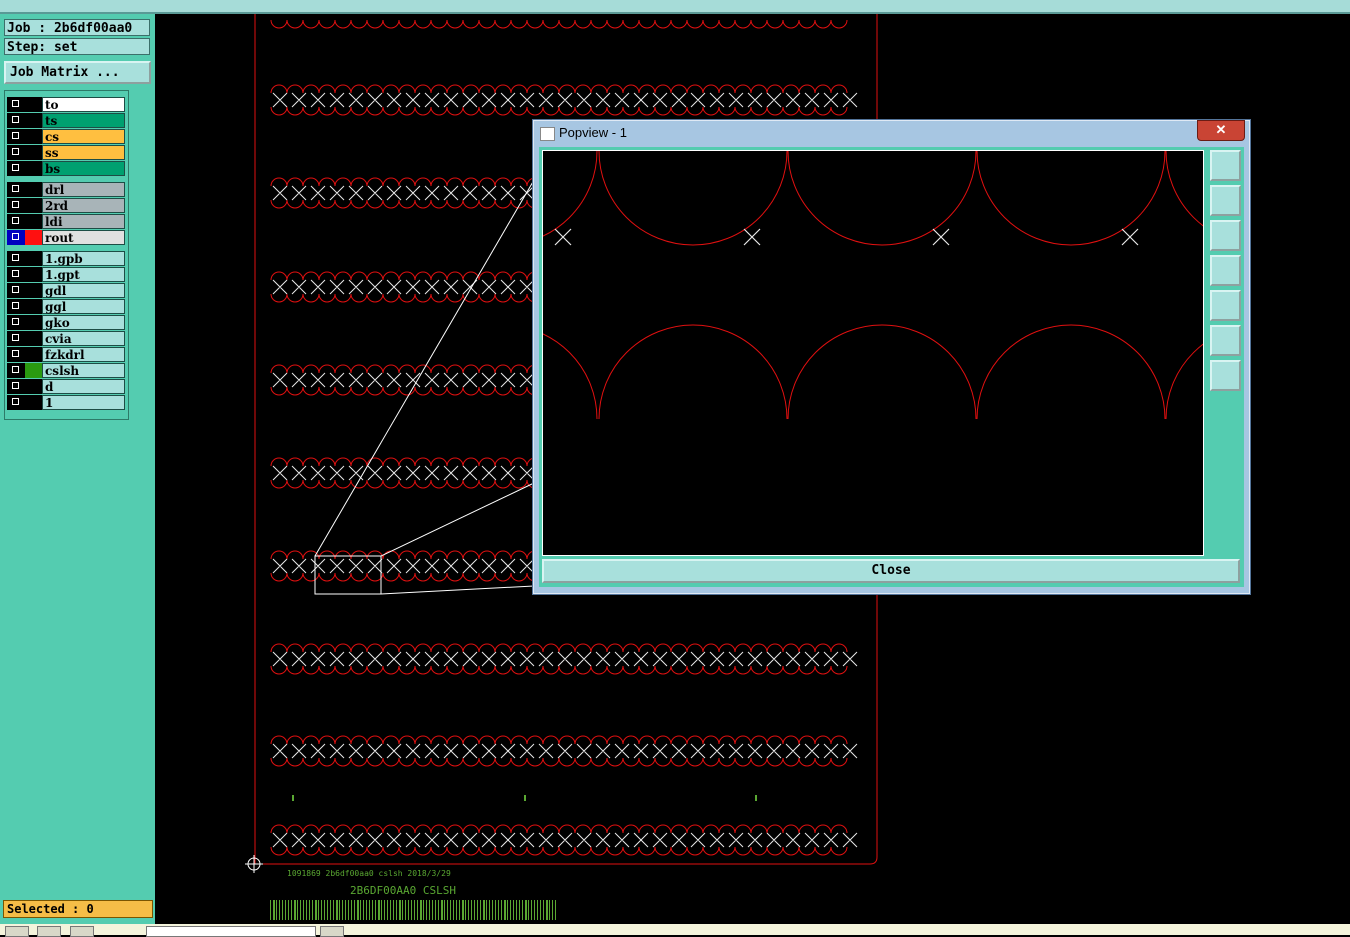  I want to click on layer-row-1.gpb: 1.gpb, so click(66, 258).